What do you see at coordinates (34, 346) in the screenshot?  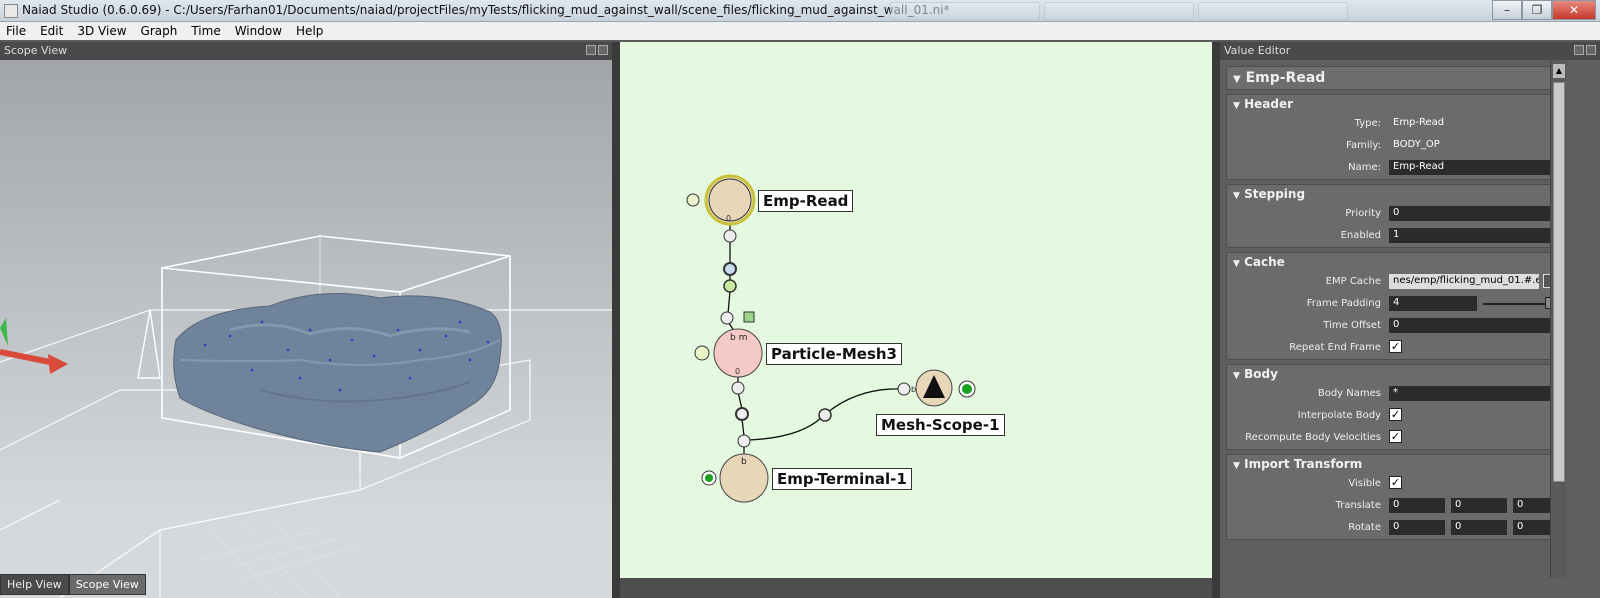 I see `axis-gizmo` at bounding box center [34, 346].